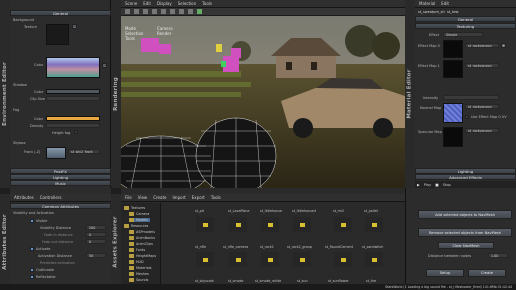 The width and height of the screenshot is (516, 290). What do you see at coordinates (131, 3) in the screenshot?
I see `menu-scene: Scene` at bounding box center [131, 3].